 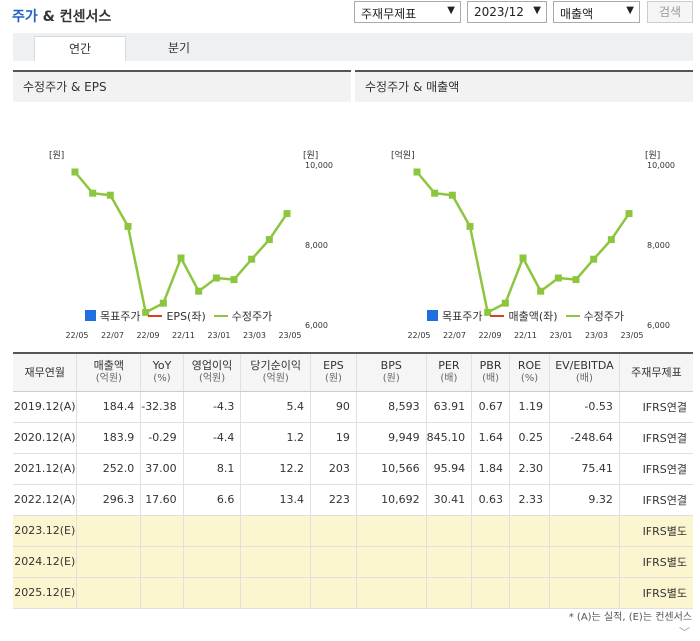 What do you see at coordinates (490, 469) in the screenshot?
I see `table-cell: 1.84` at bounding box center [490, 469].